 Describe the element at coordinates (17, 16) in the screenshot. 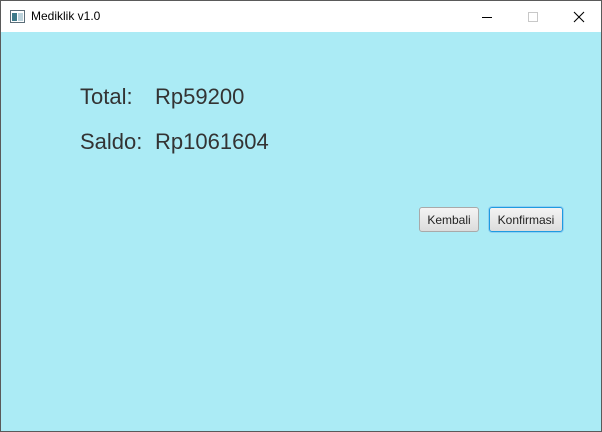

I see `app-window-icon` at that location.